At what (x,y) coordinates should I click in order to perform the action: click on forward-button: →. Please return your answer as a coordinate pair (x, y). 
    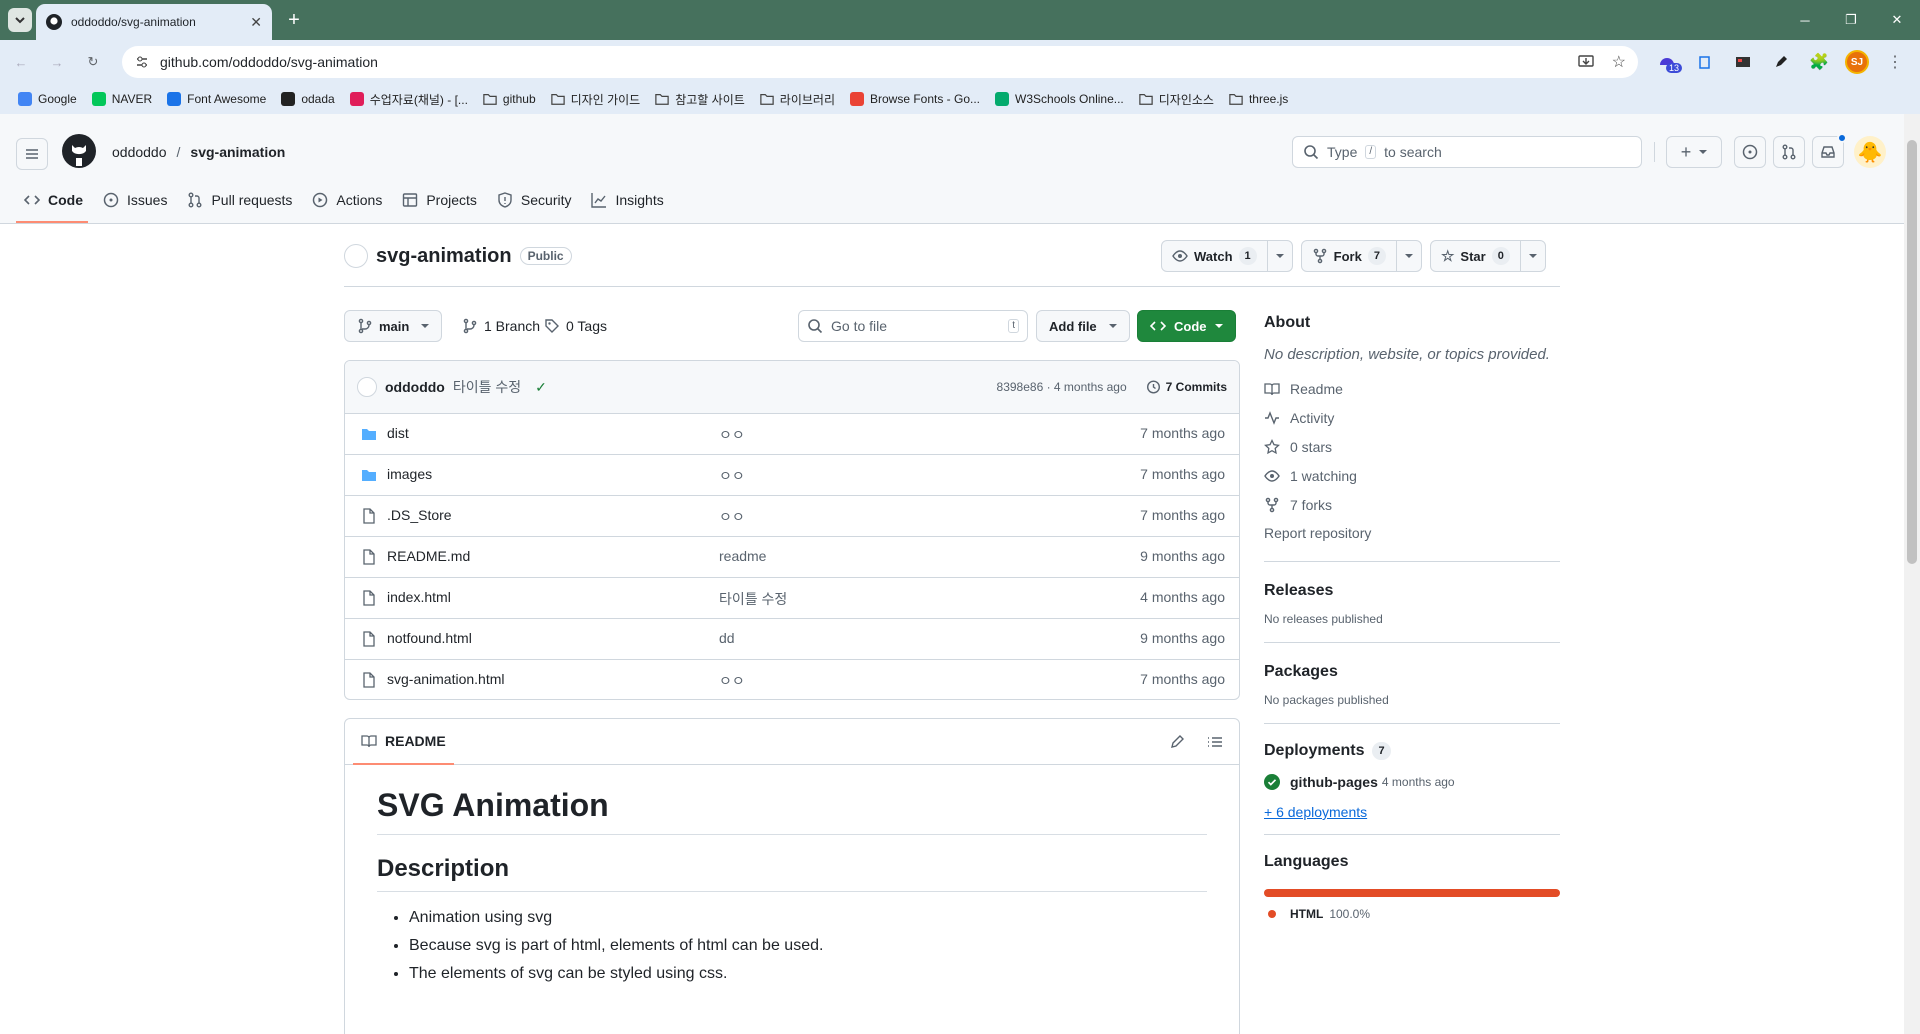
    Looking at the image, I should click on (57, 62).